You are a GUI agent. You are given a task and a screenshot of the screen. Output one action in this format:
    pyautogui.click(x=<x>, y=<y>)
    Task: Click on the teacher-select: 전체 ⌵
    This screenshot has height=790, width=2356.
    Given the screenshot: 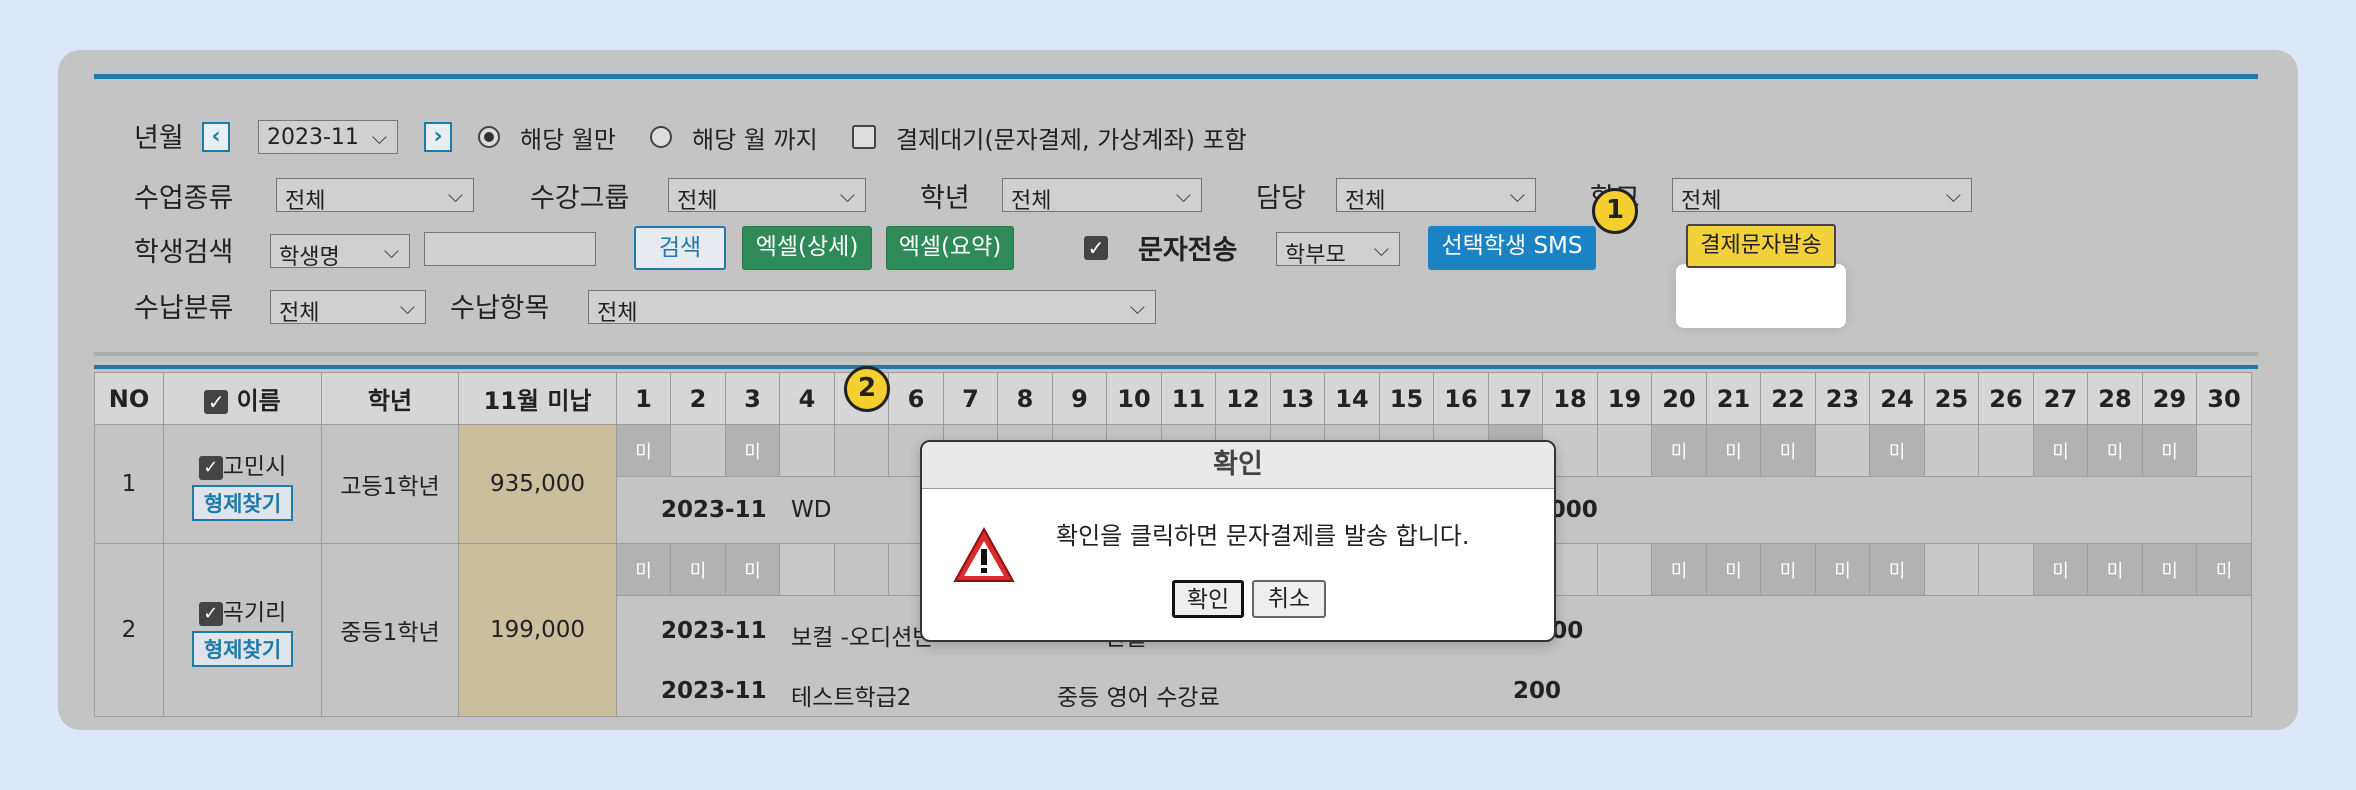 What is the action you would take?
    pyautogui.click(x=1436, y=196)
    